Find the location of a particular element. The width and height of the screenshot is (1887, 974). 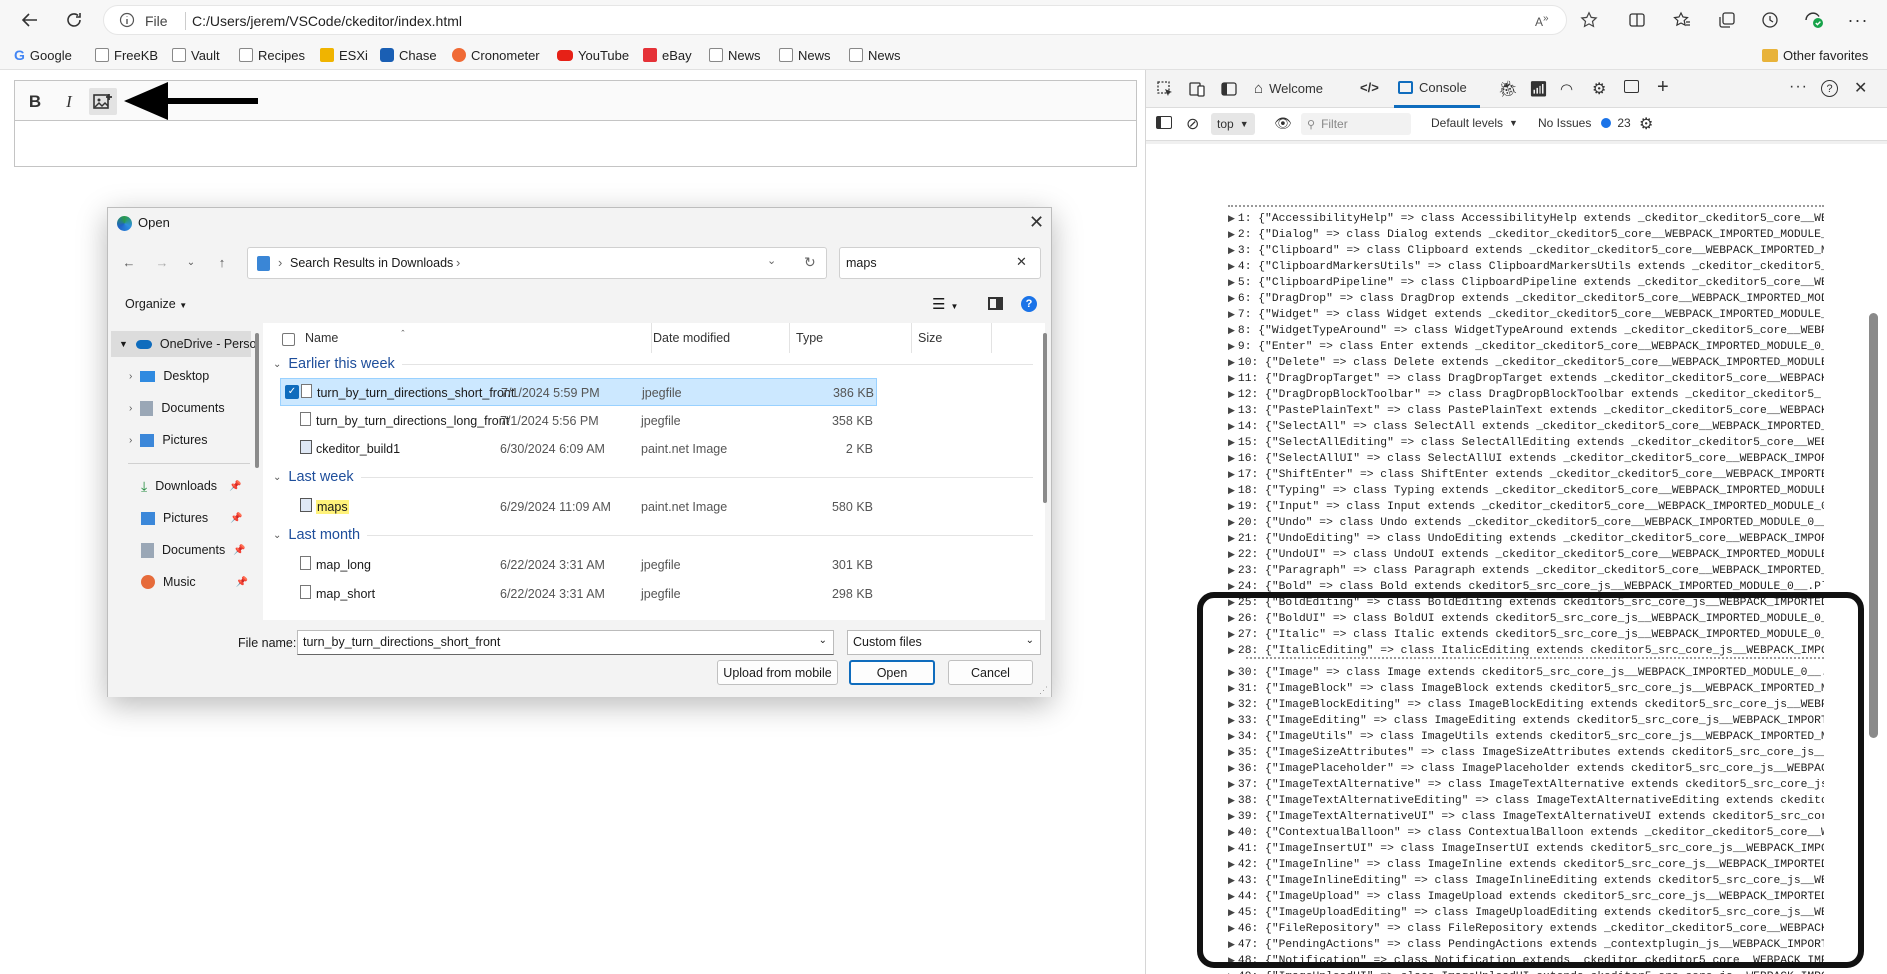

inspect-element-icon is located at coordinates (1165, 89).